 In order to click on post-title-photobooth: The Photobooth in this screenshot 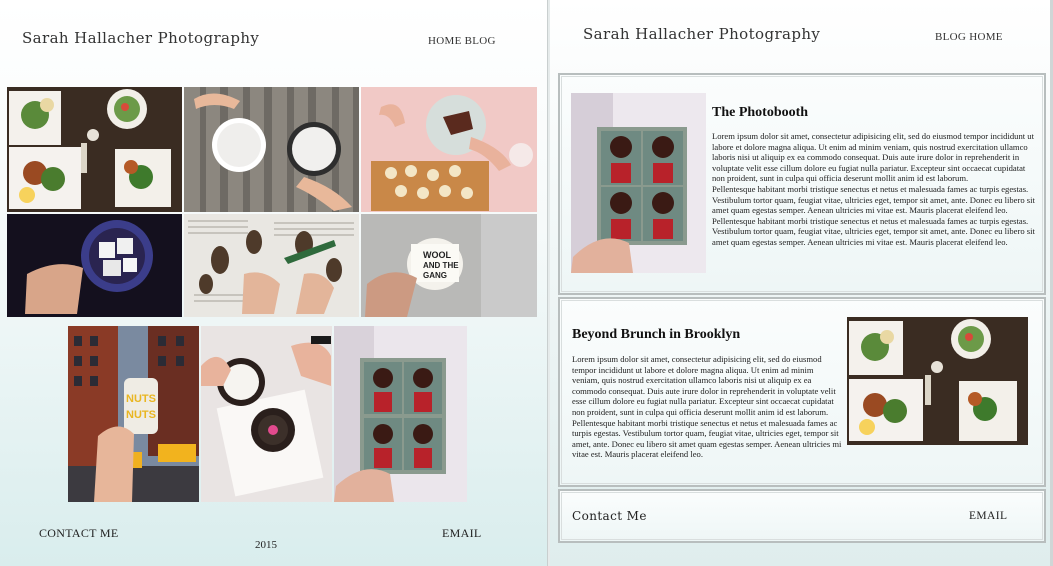, I will do `click(760, 113)`.